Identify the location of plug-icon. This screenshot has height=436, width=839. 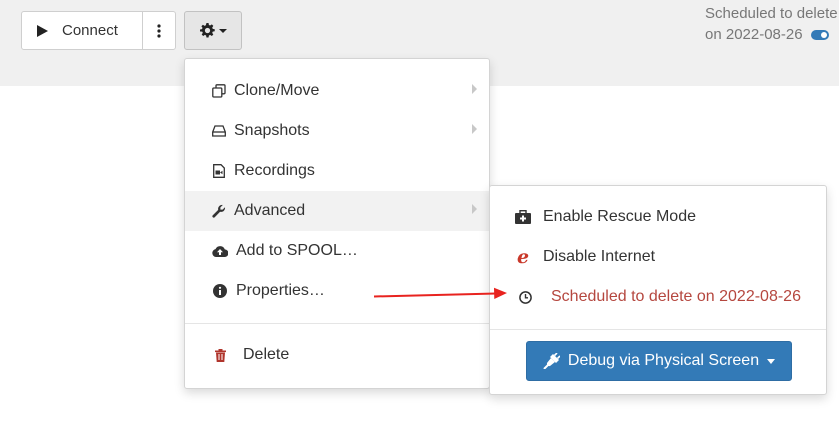
(551, 361).